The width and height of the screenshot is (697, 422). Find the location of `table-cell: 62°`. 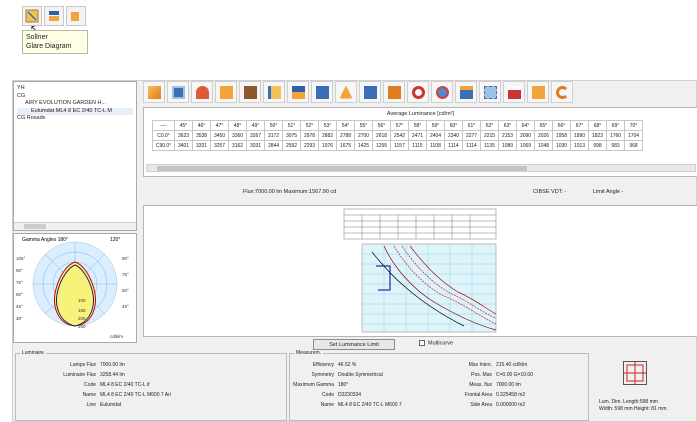

table-cell: 62° is located at coordinates (489, 125).